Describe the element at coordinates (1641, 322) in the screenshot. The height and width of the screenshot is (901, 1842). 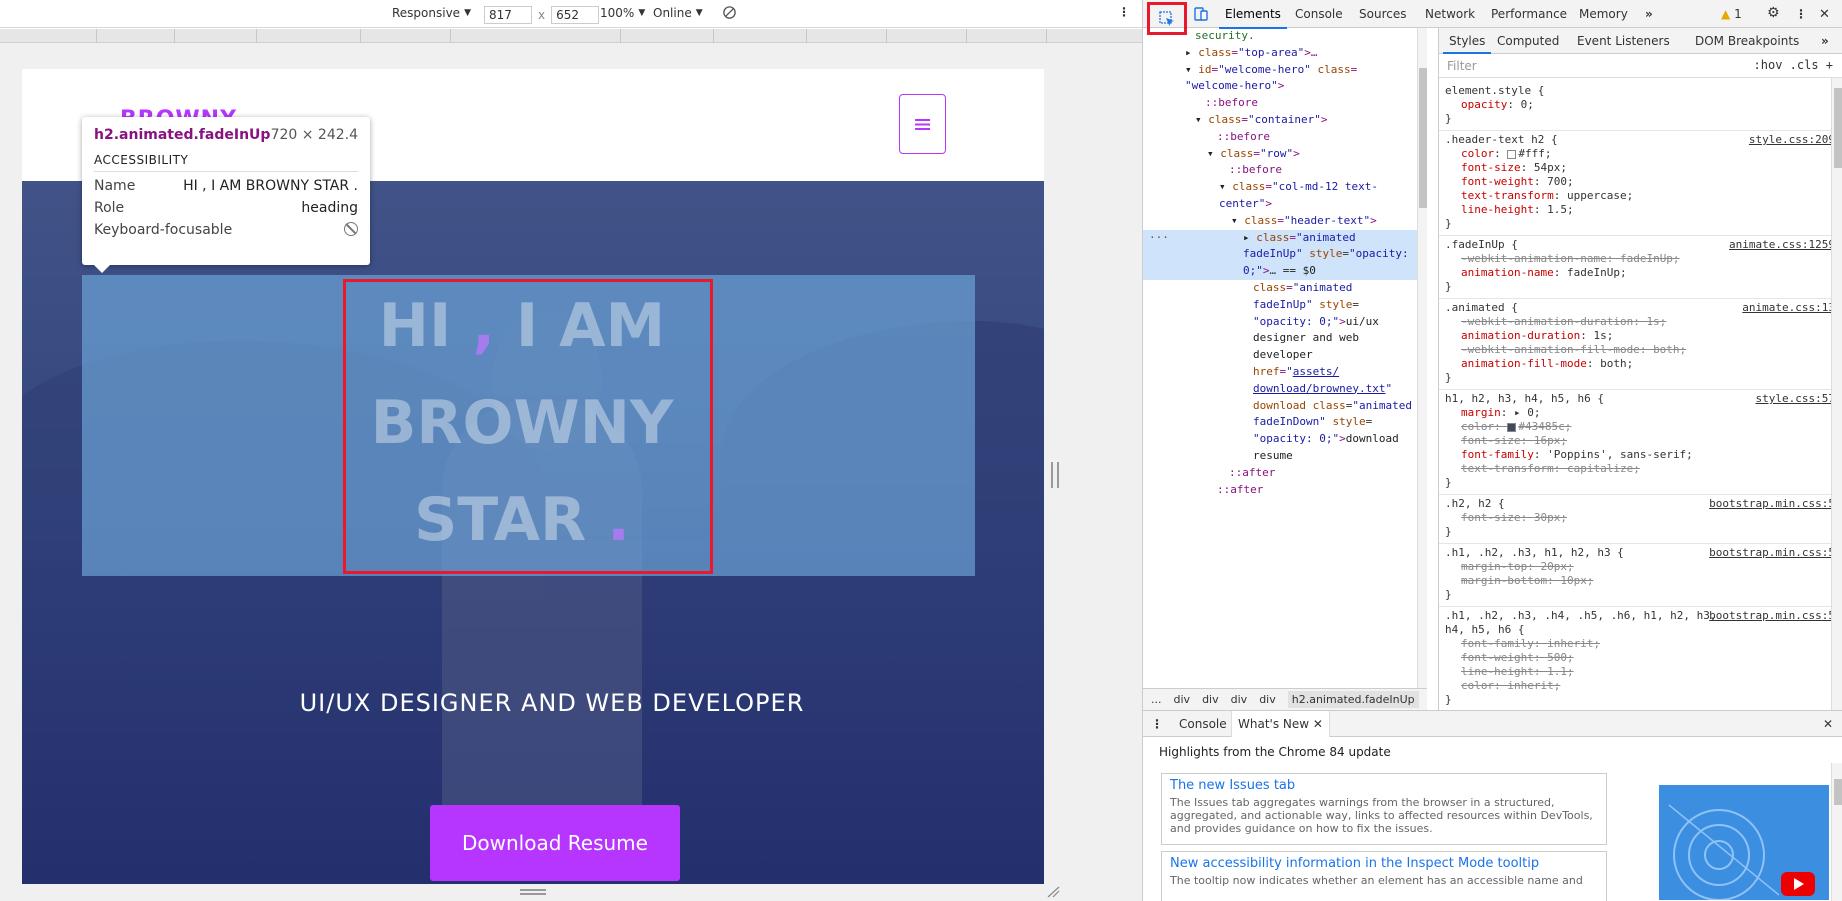
I see `css-declaration: -webkit-animation-duration: 1s;` at that location.